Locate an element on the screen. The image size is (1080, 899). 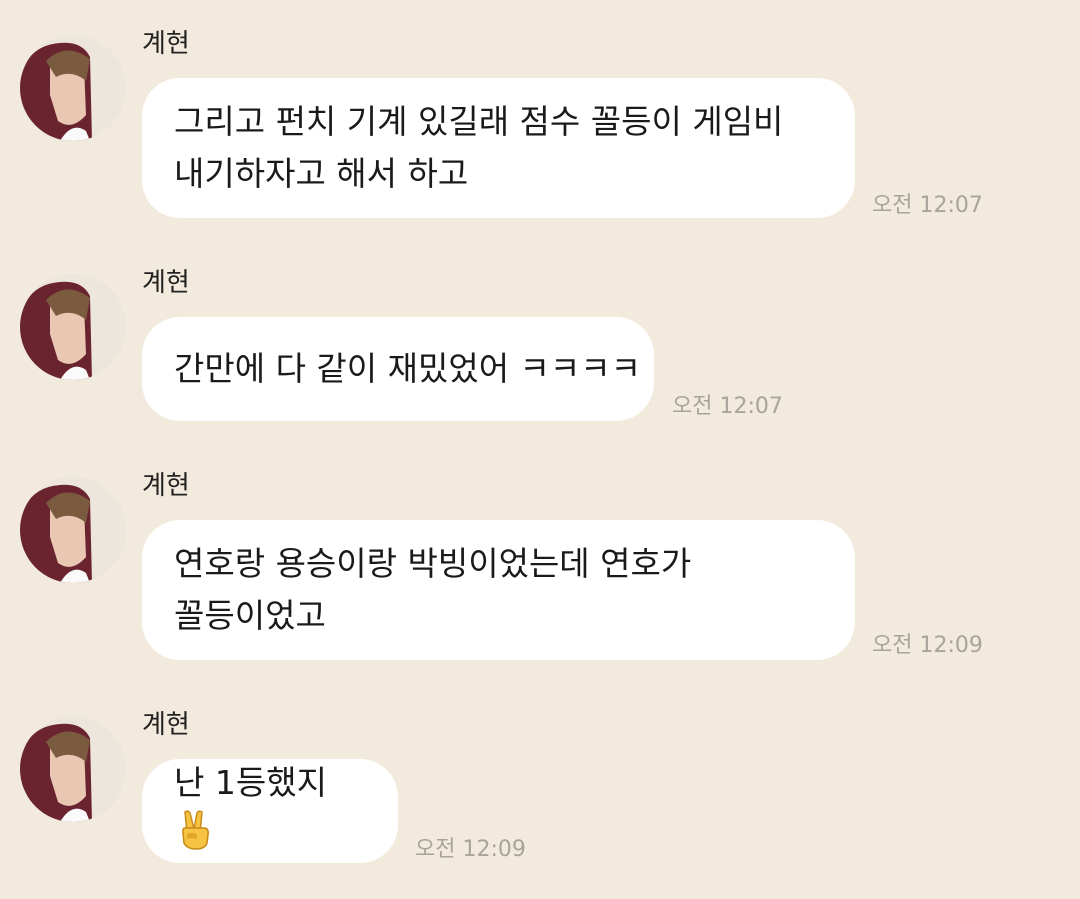
message-text-row: 난 1등했지 is located at coordinates (271, 811).